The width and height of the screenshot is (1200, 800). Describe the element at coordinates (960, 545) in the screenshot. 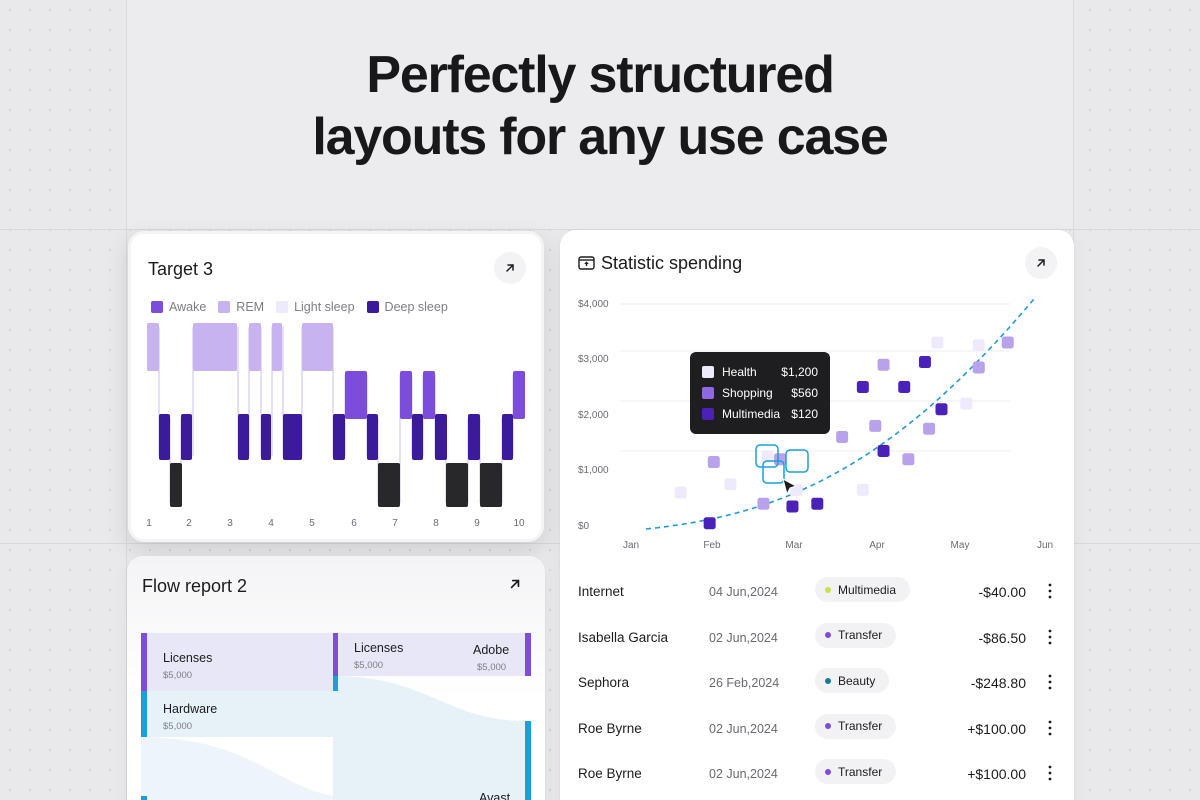

I see `x-tick-label: May` at that location.